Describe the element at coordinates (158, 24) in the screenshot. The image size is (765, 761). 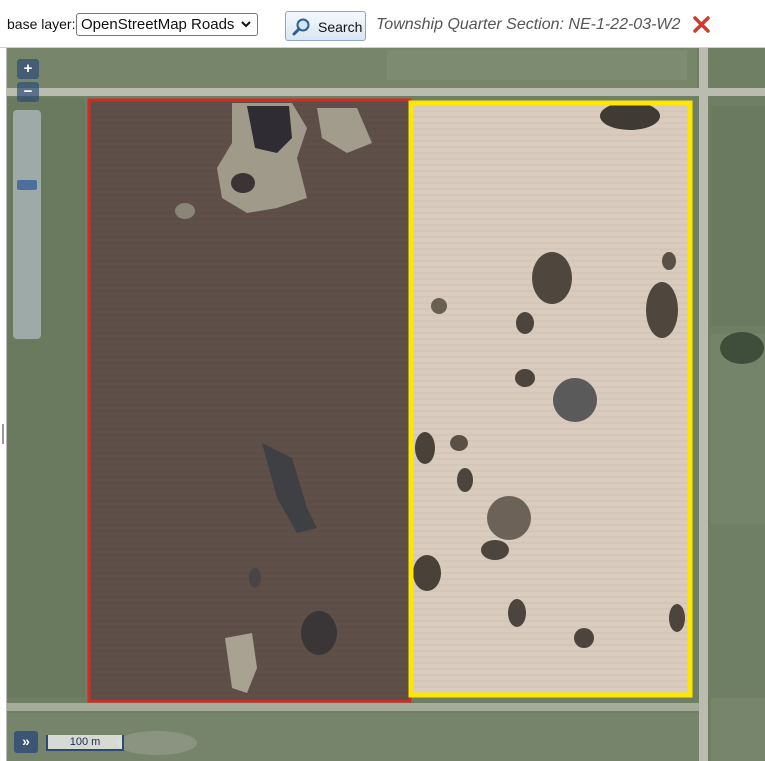
I see `base-layer-value: OpenStreetMap Roads` at that location.